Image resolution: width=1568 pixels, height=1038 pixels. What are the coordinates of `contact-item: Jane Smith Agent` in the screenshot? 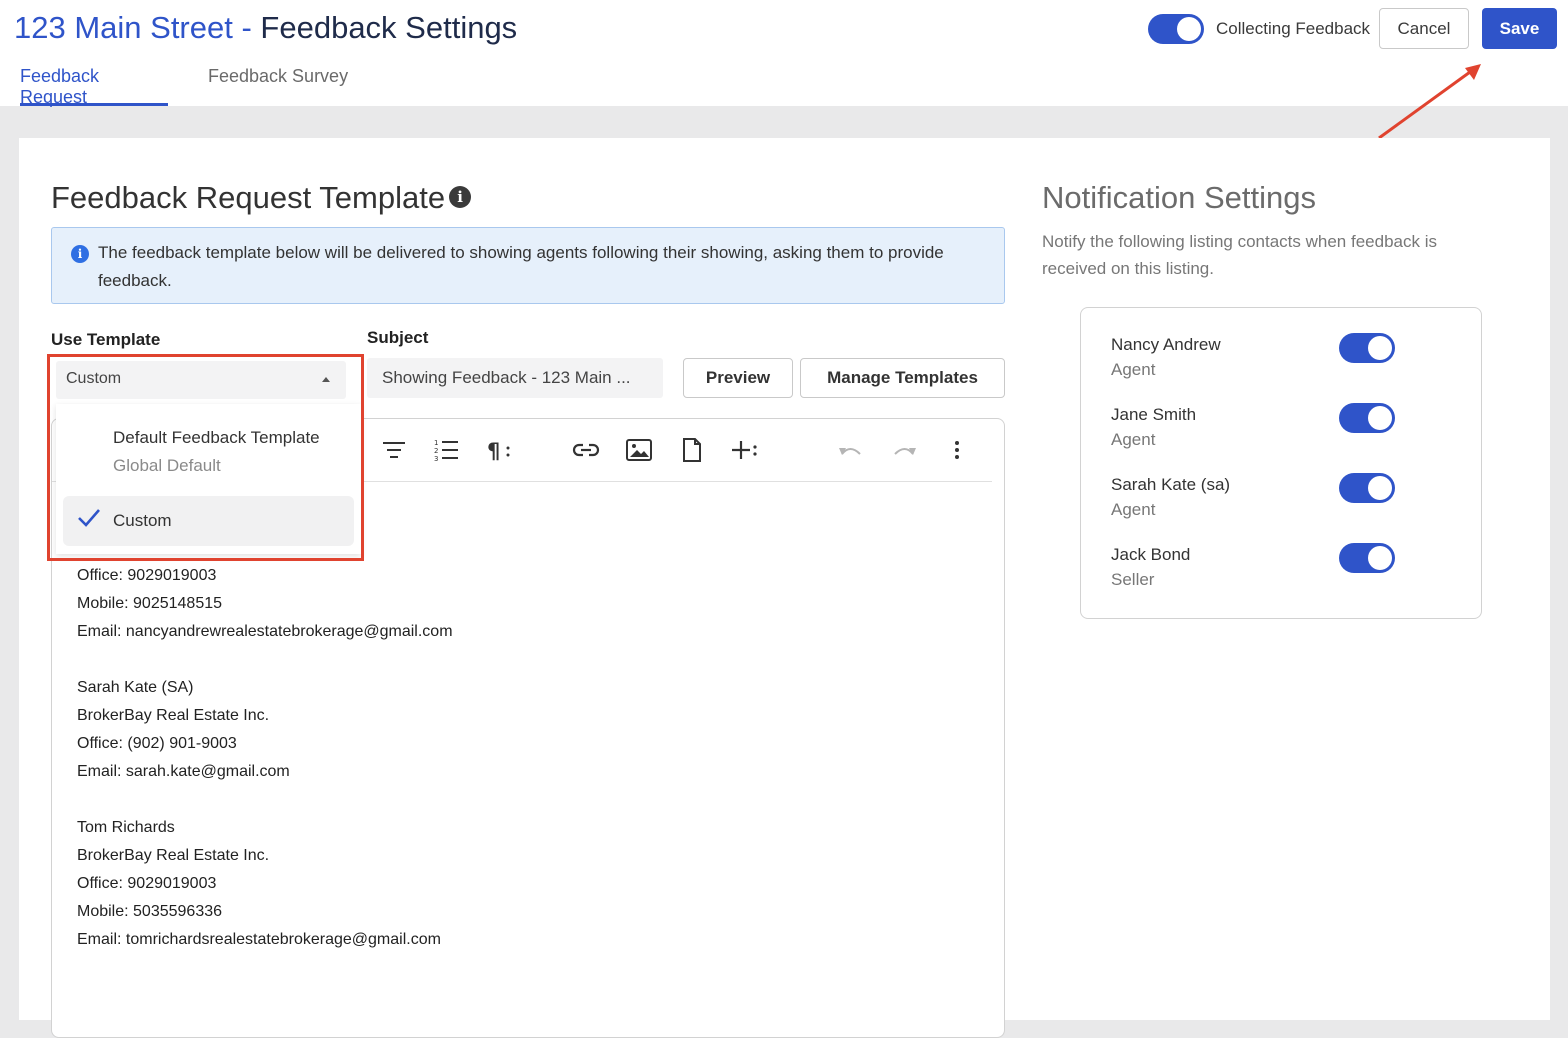 It's located at (1153, 427).